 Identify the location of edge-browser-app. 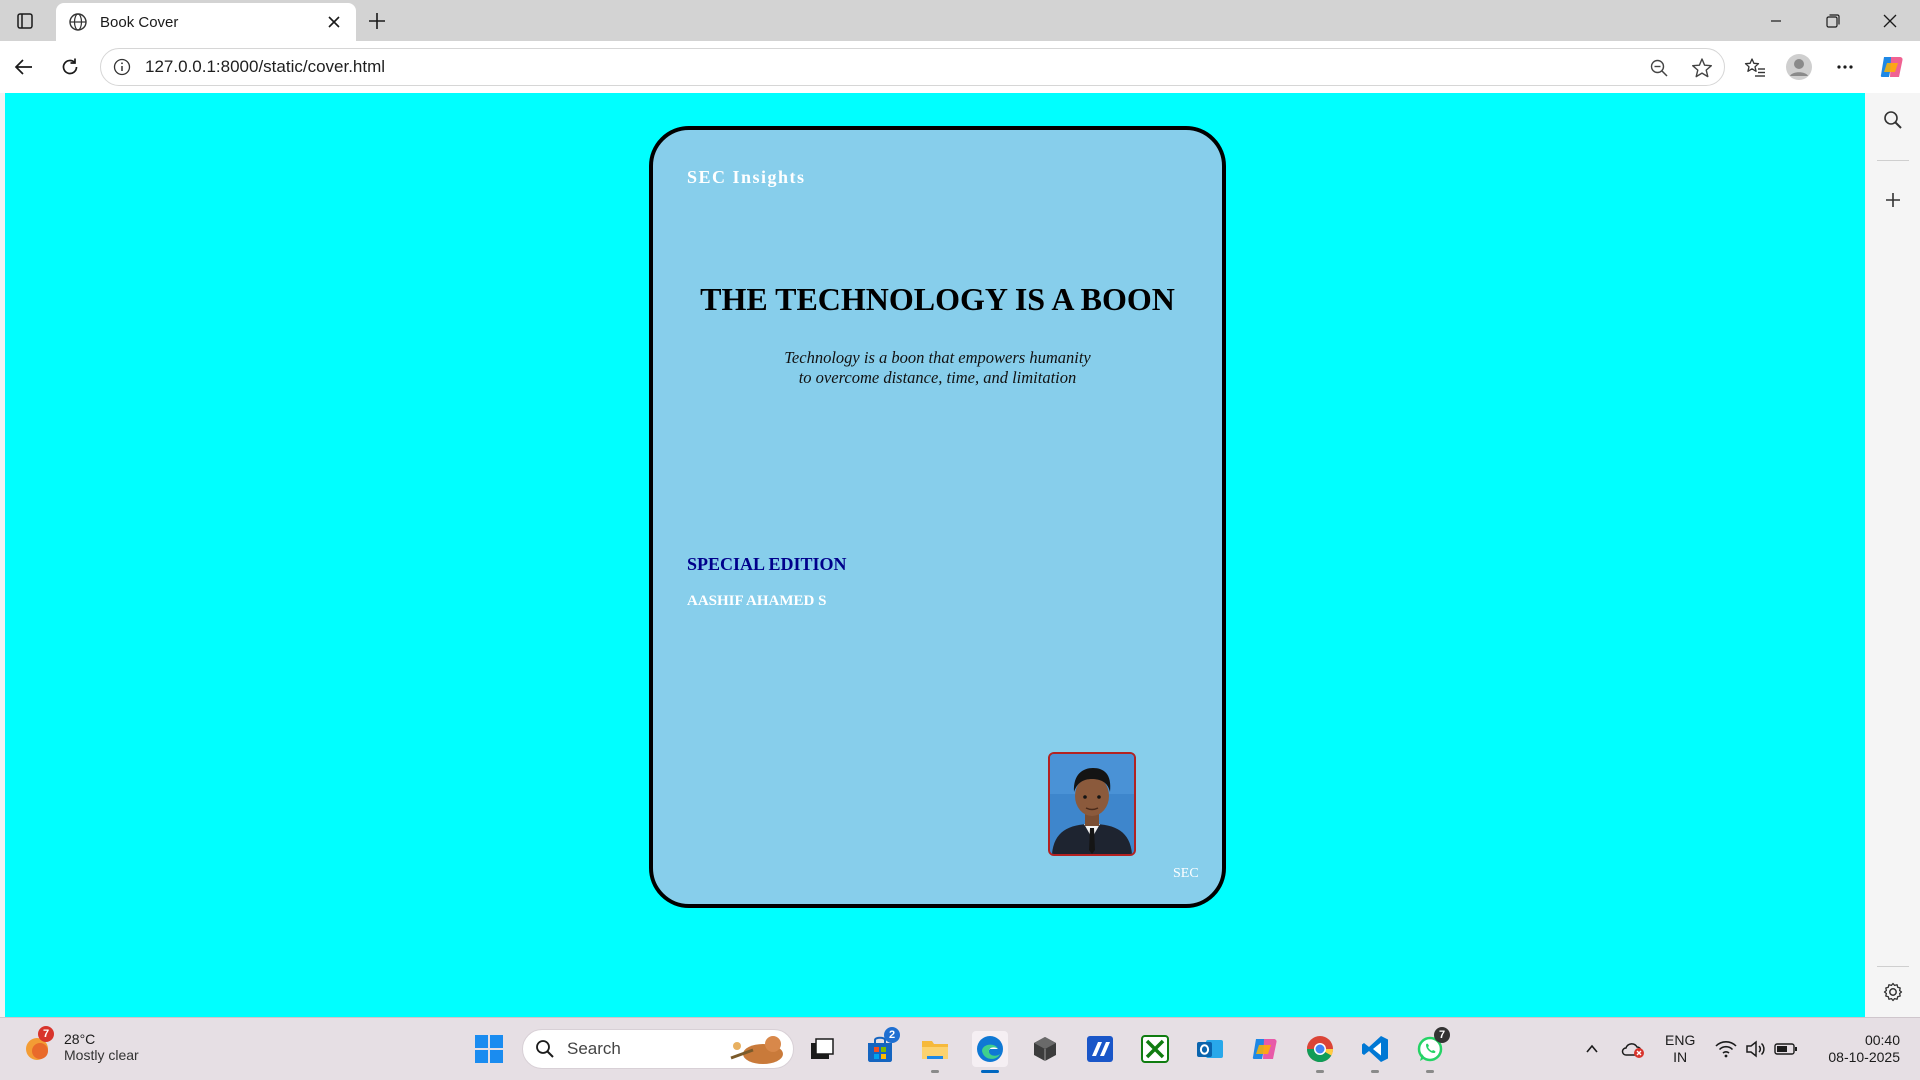
(990, 1052).